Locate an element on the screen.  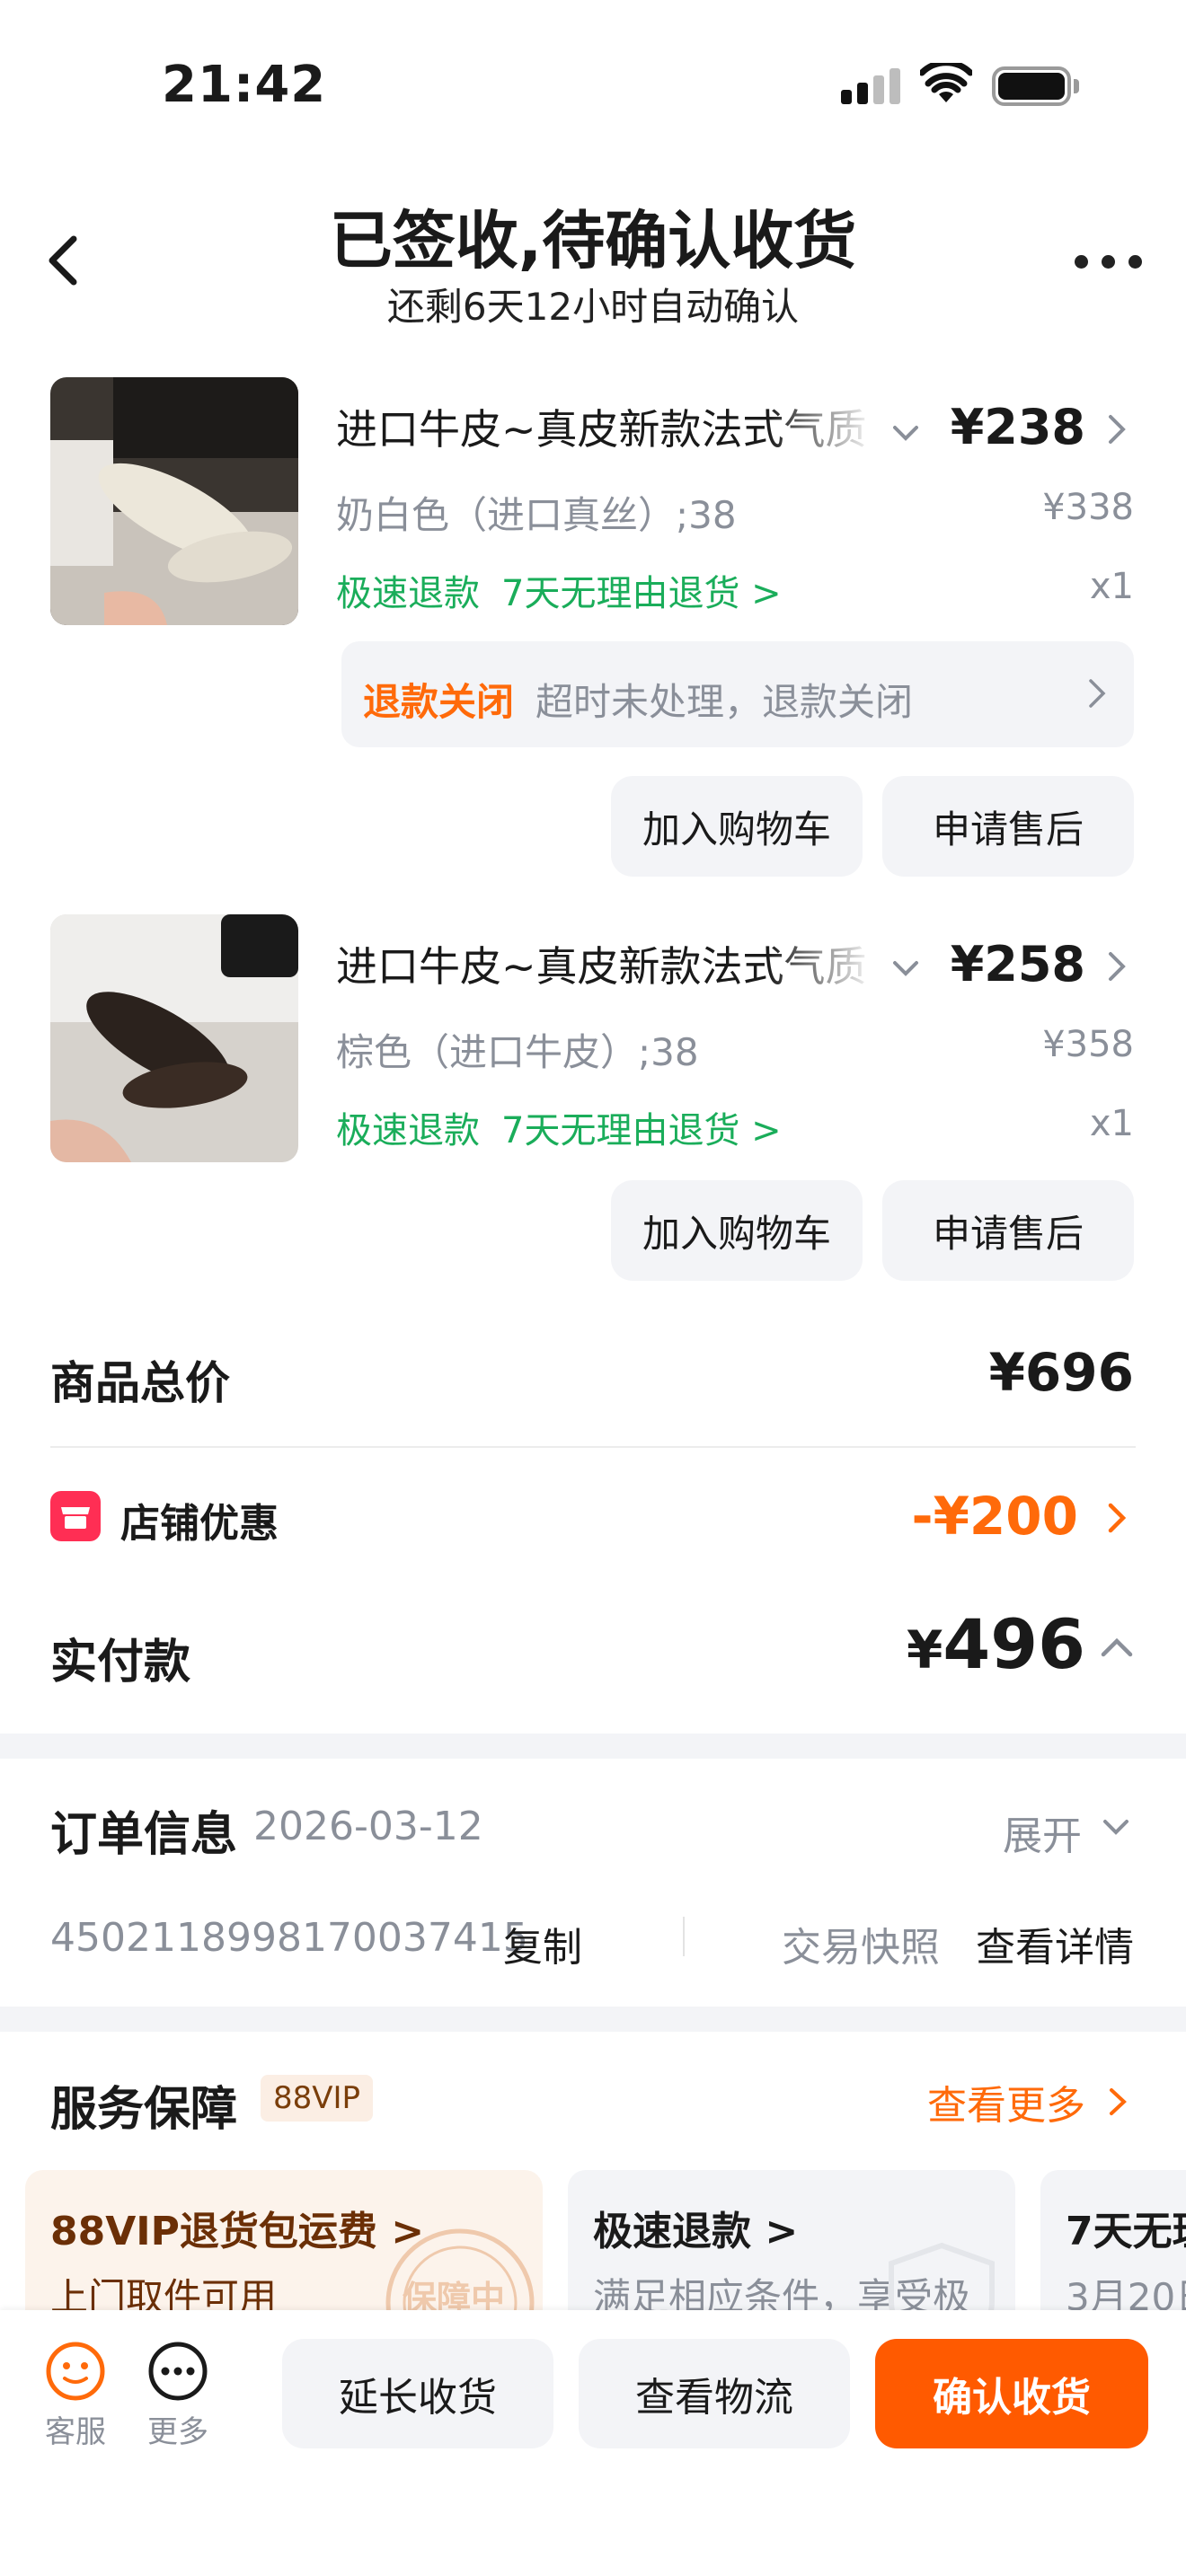
goods-total-value: ¥696 is located at coordinates (1061, 1372).